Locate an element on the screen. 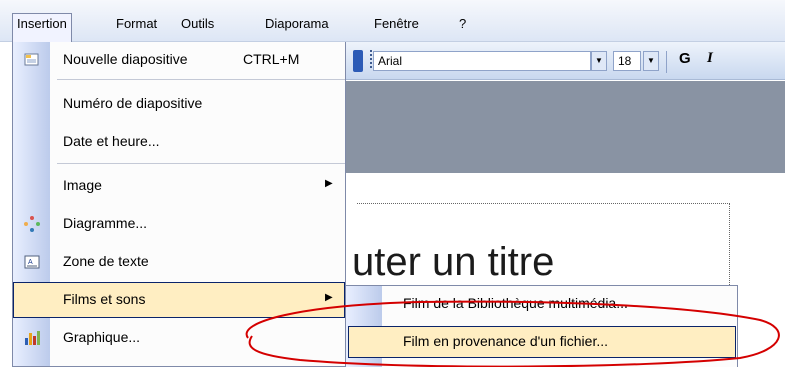 The width and height of the screenshot is (785, 367). new-slide-icon is located at coordinates (32, 60).